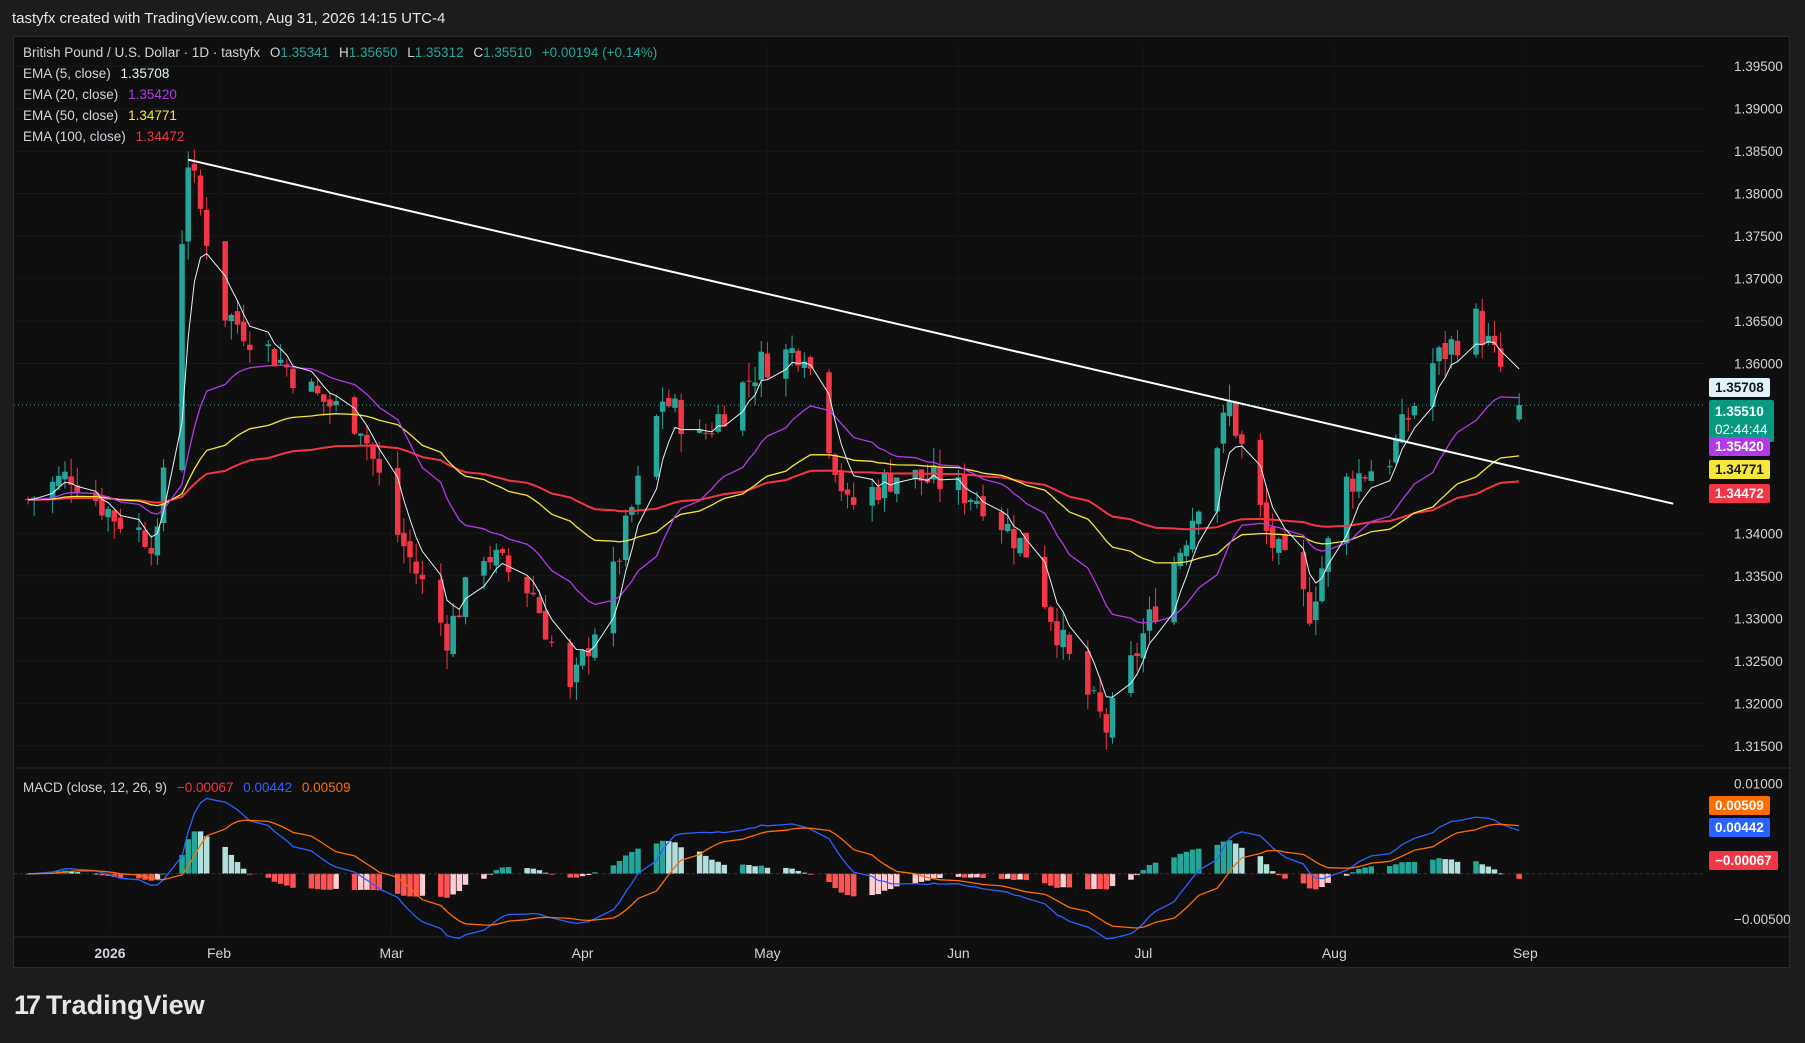 The image size is (1805, 1043). Describe the element at coordinates (99, 73) in the screenshot. I see `ema5-legend: EMA (5, close) 1.35708` at that location.